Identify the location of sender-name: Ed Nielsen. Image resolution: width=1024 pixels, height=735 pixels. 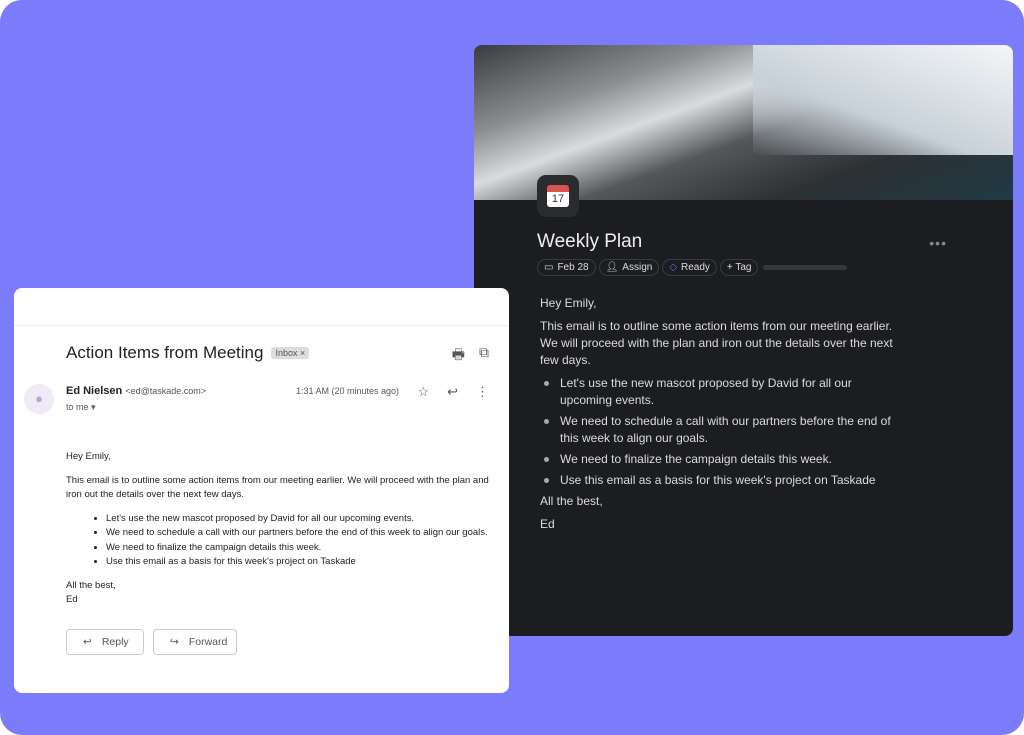
(94, 391).